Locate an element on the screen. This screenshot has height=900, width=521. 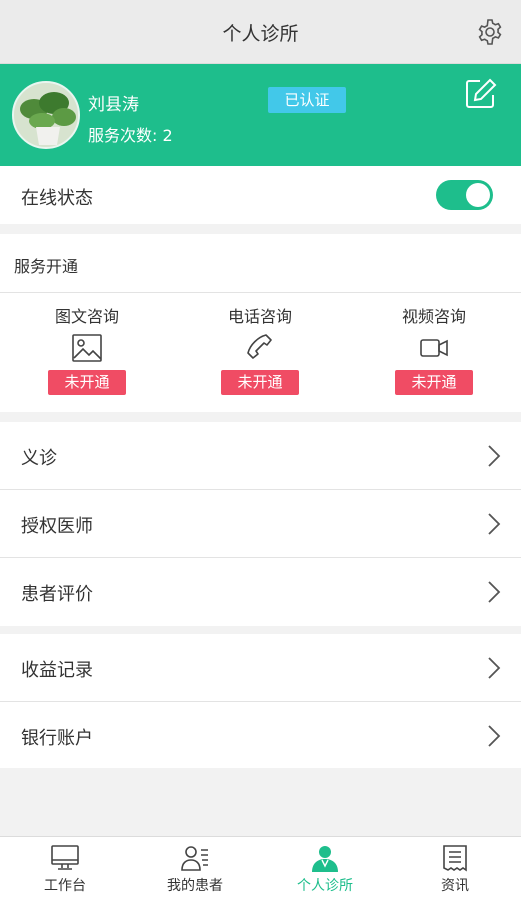
menu-group-2: 收益记录 银行账户 is located at coordinates (260, 701).